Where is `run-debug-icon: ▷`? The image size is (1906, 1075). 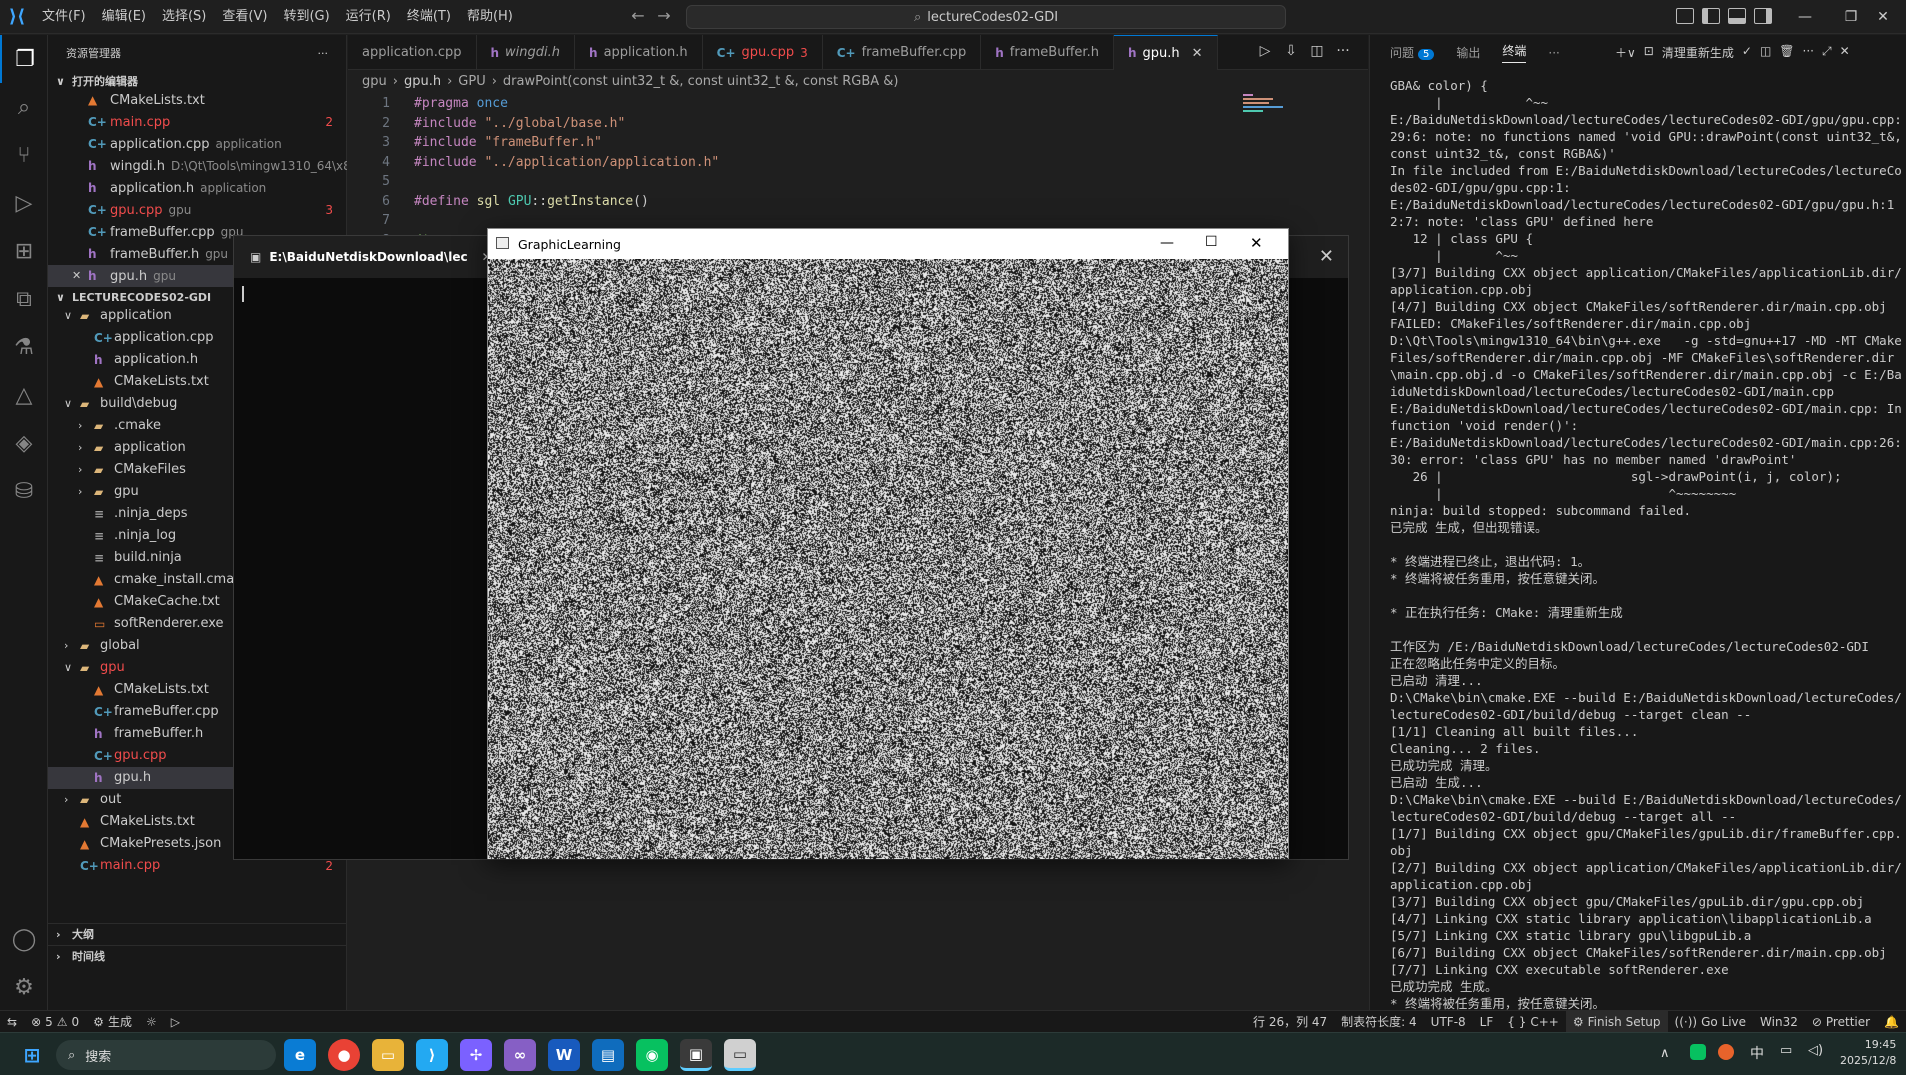 run-debug-icon: ▷ is located at coordinates (24, 203).